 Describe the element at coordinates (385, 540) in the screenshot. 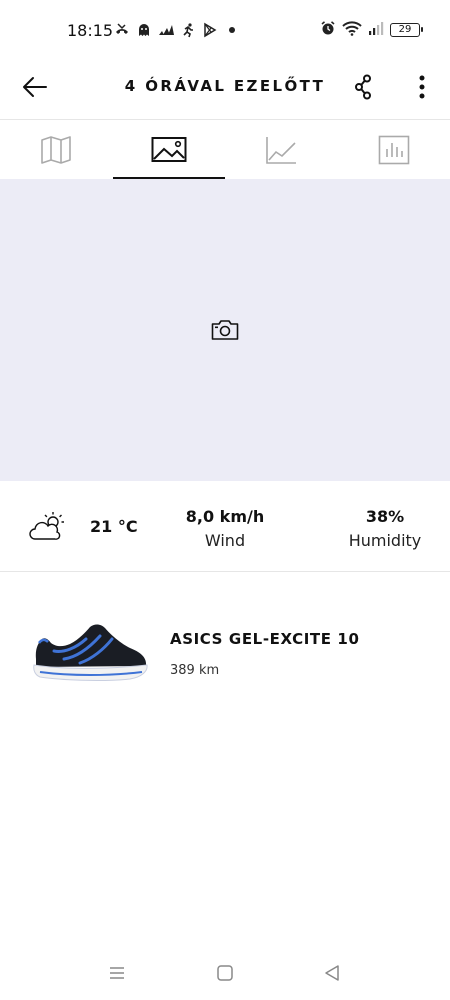

I see `humidity-label: Humidity` at that location.